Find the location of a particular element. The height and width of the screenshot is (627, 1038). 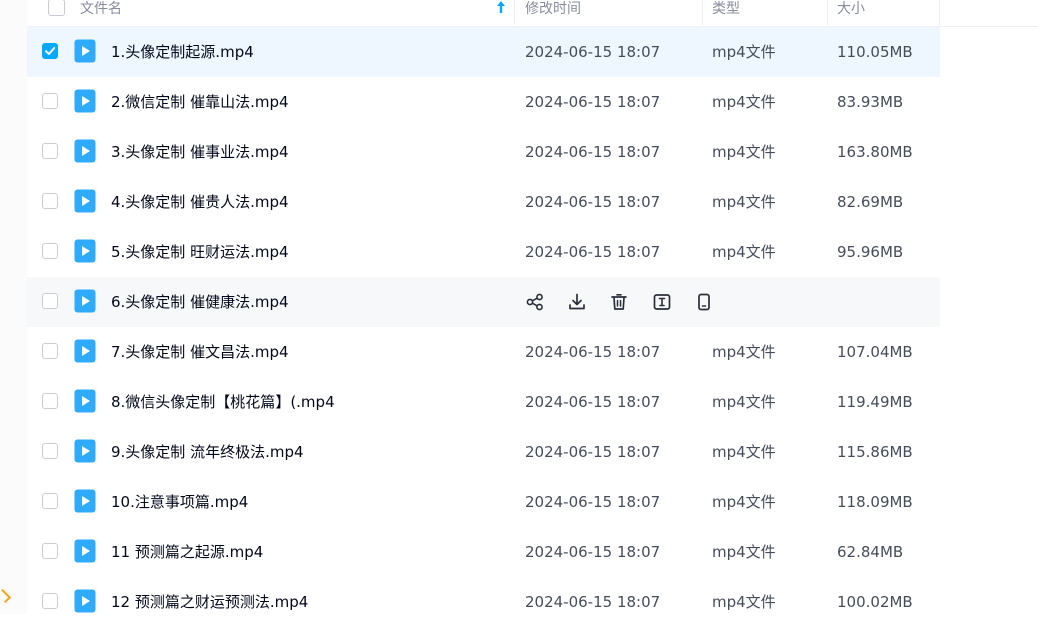

column-header-type: 类型 is located at coordinates (726, 9).